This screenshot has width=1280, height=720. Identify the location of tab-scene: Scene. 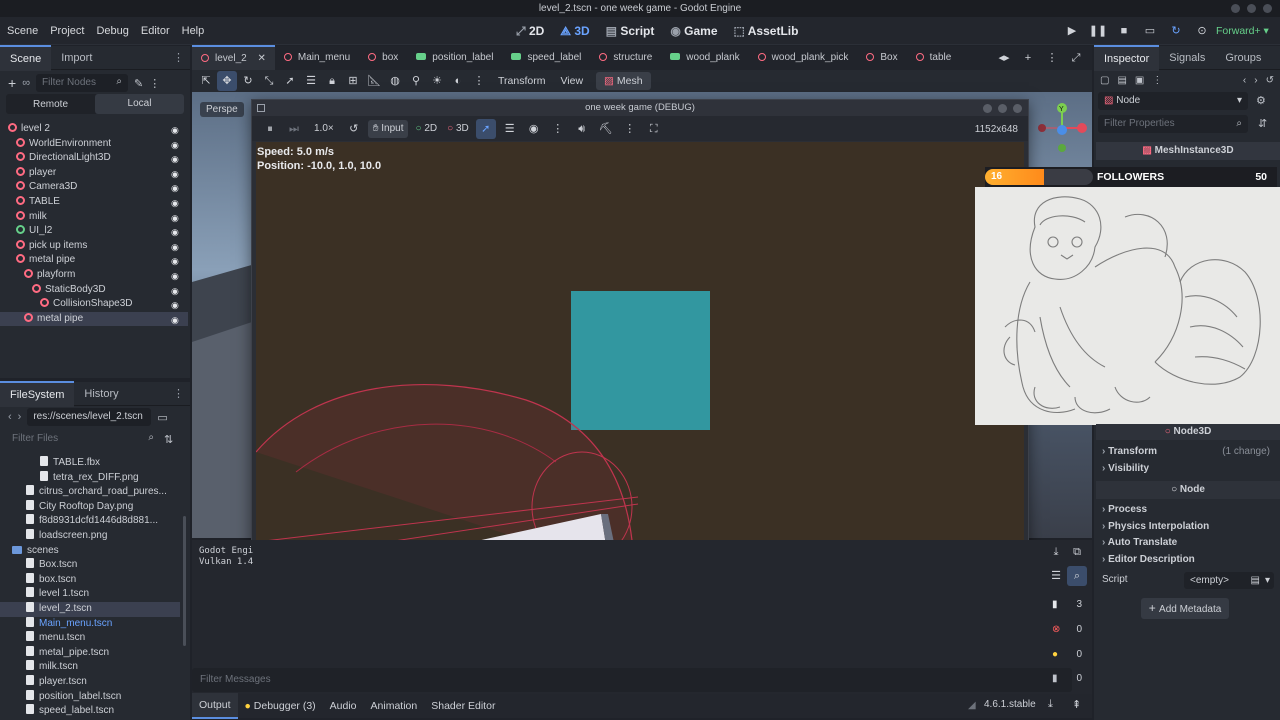
(26, 57).